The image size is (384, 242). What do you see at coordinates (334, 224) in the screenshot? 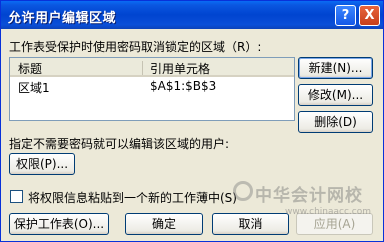
I see `apply-button: 应用(A)` at bounding box center [334, 224].